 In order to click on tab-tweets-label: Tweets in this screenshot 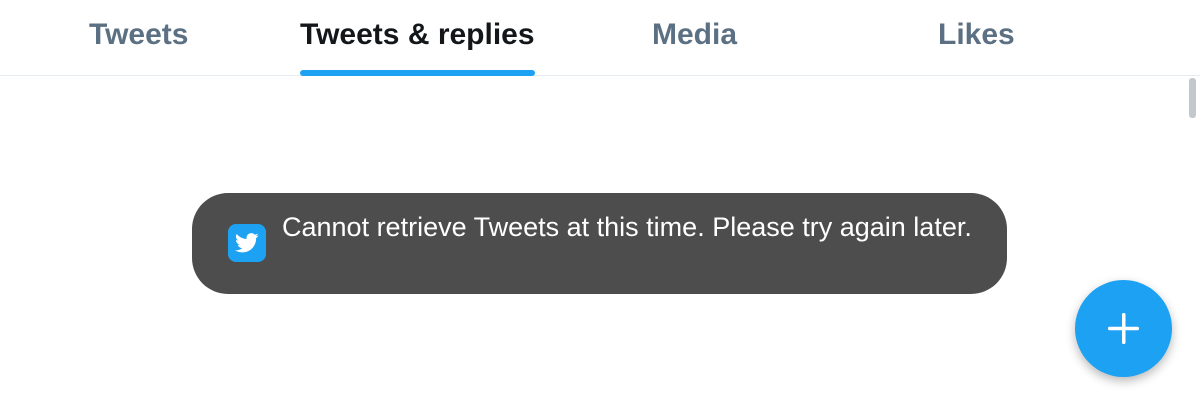, I will do `click(139, 34)`.